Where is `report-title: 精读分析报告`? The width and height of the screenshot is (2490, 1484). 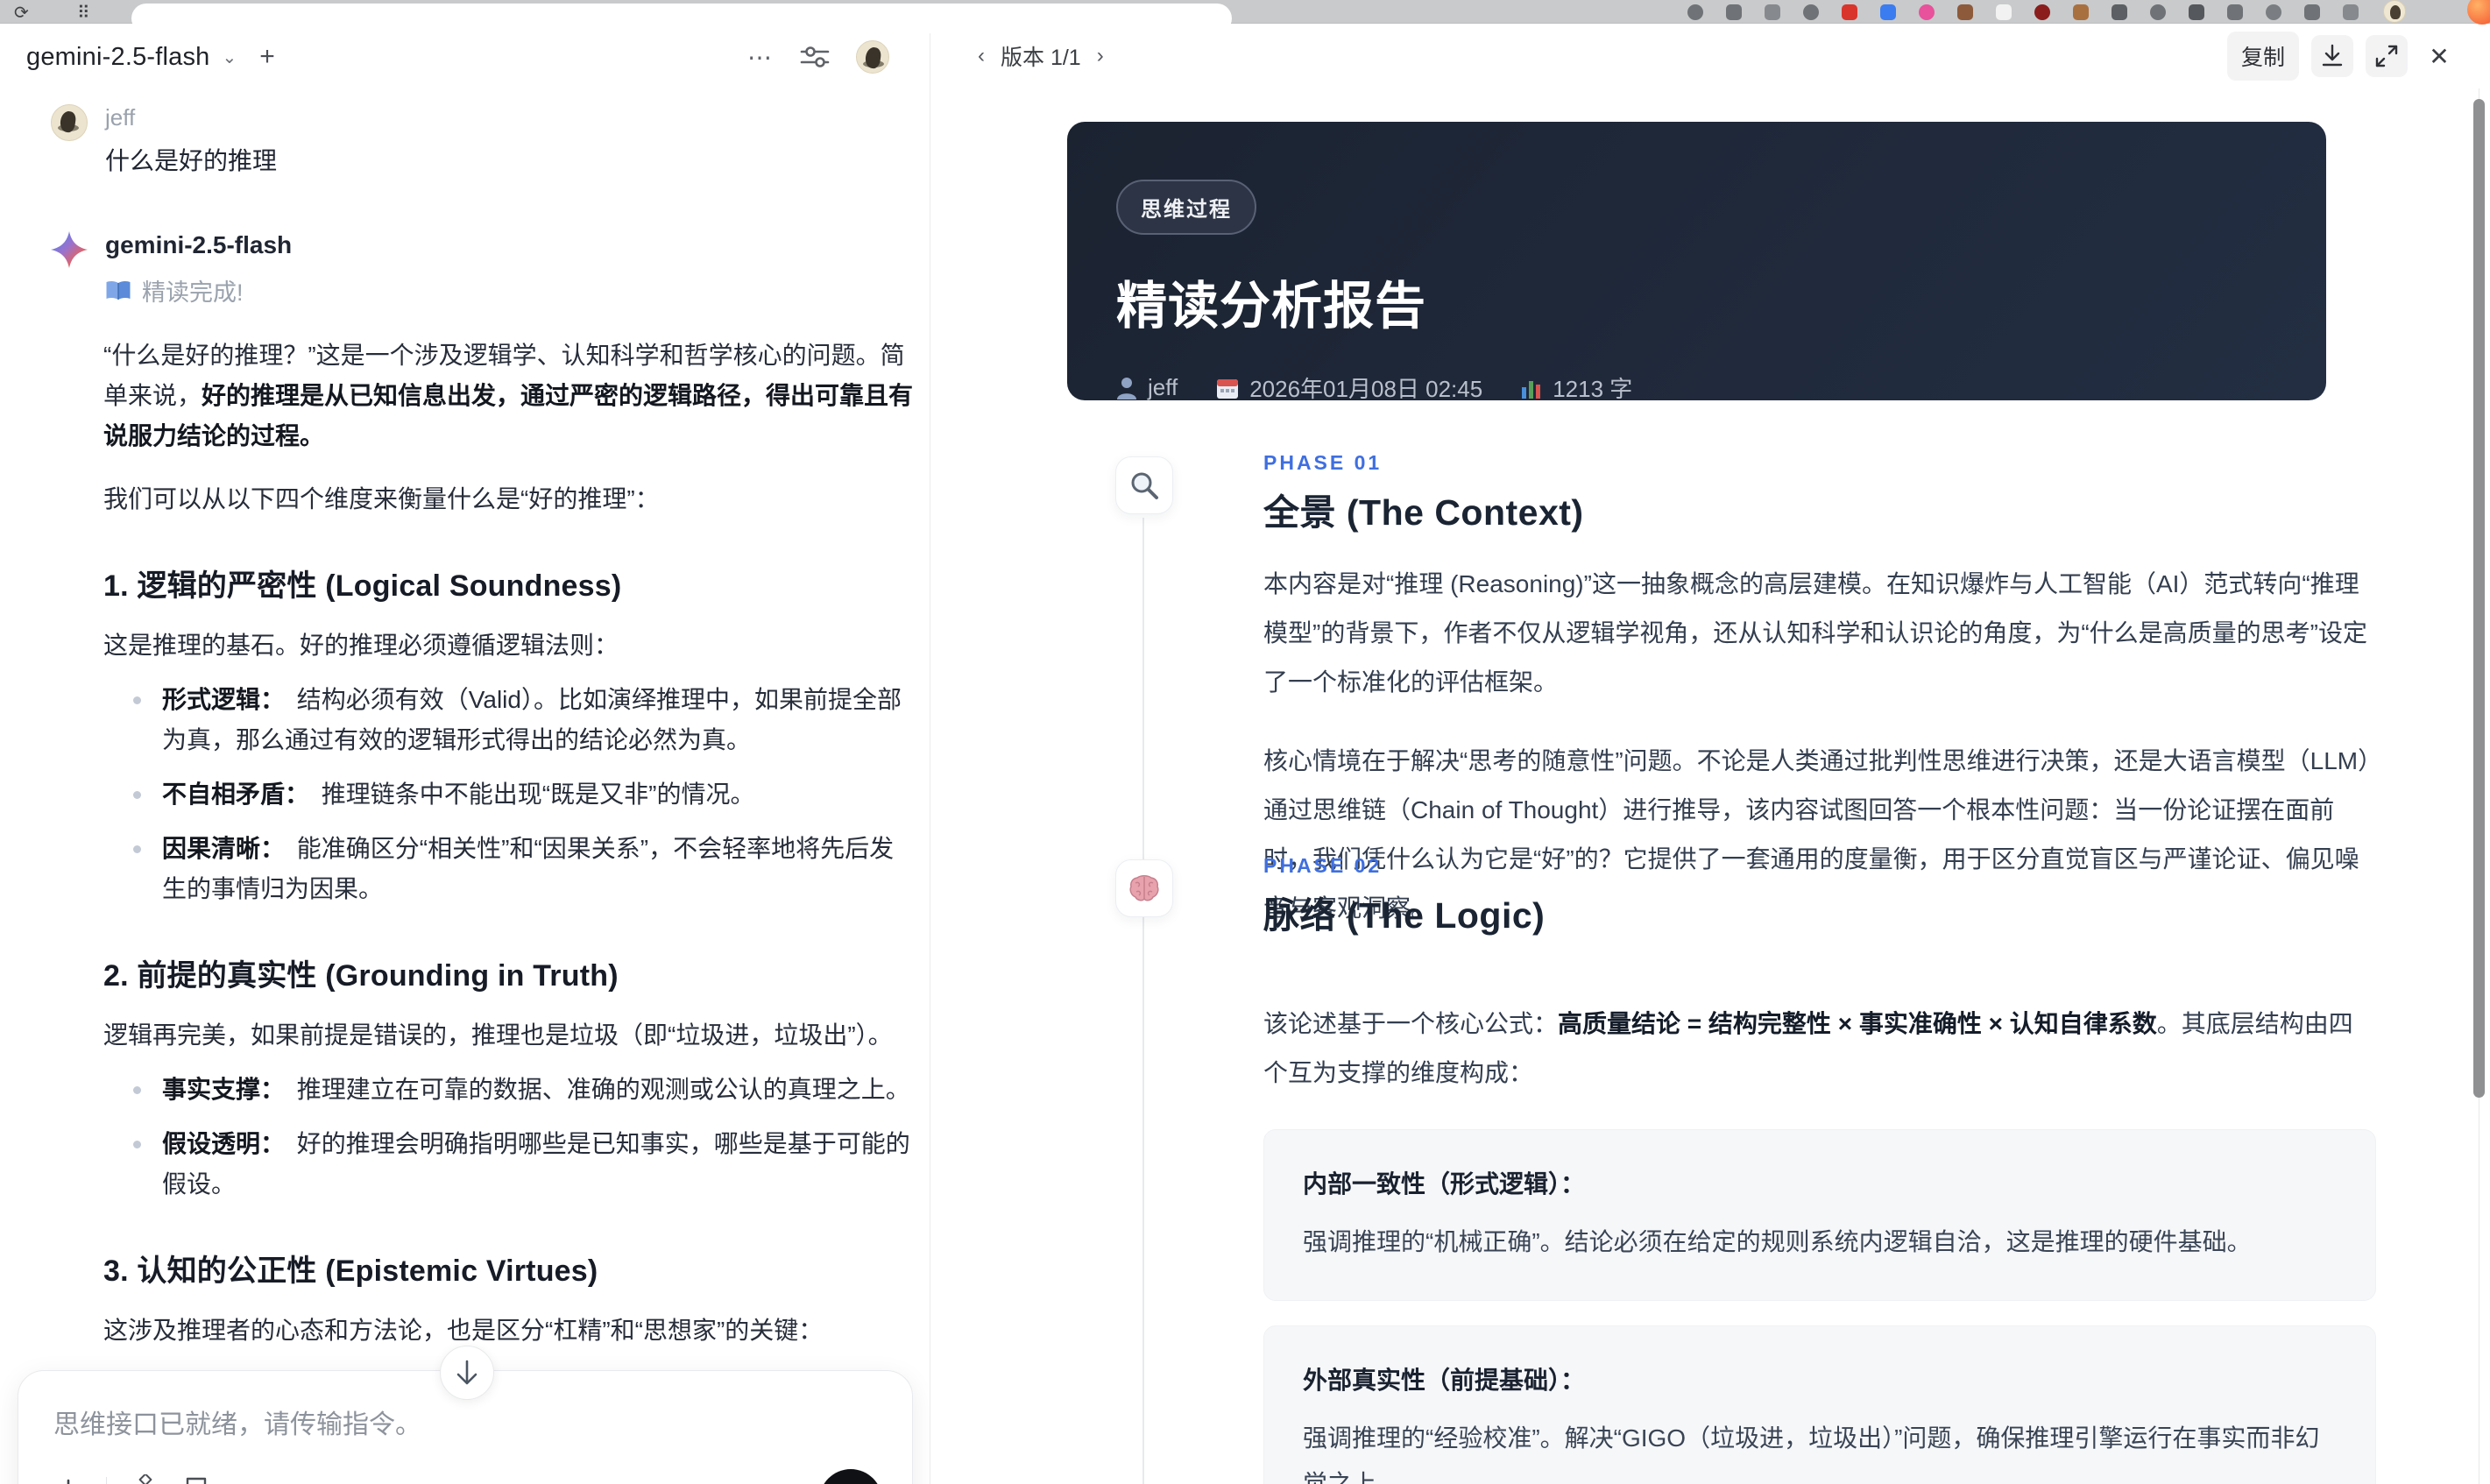
report-title: 精读分析报告 is located at coordinates (1271, 306).